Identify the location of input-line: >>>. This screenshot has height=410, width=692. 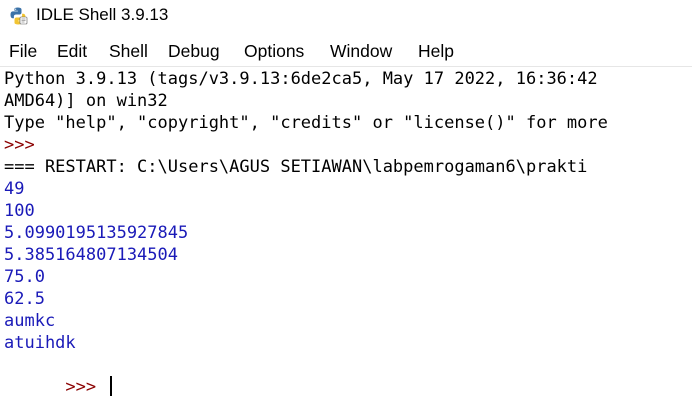
(58, 375).